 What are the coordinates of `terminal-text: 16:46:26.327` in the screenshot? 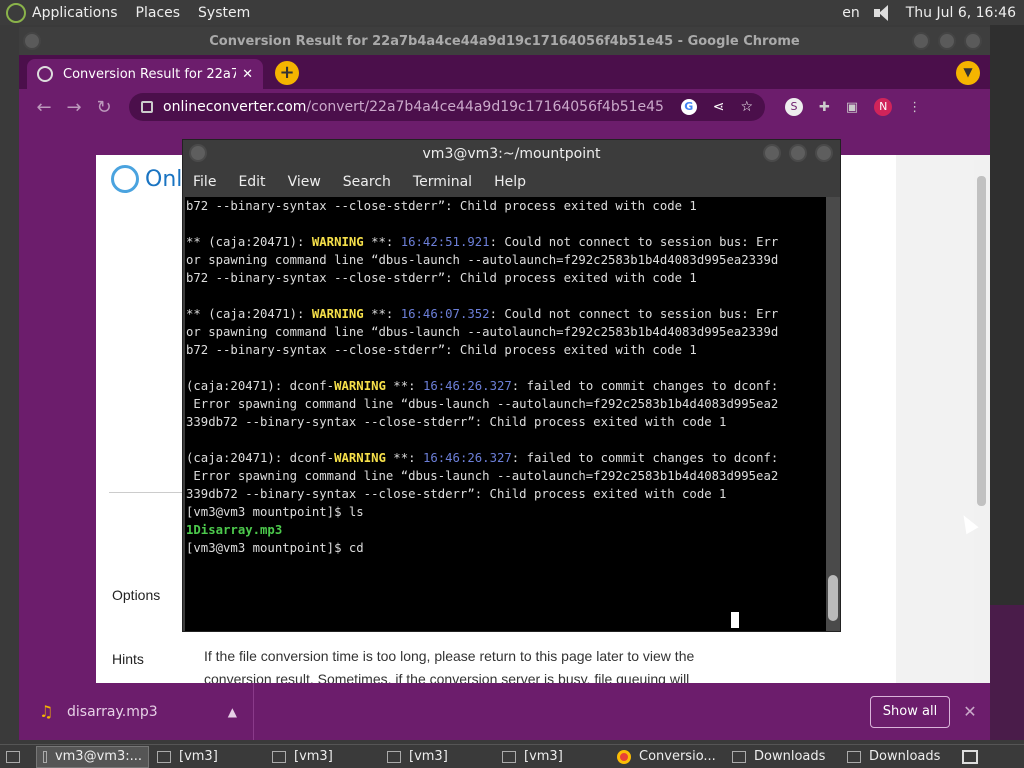 It's located at (467, 458).